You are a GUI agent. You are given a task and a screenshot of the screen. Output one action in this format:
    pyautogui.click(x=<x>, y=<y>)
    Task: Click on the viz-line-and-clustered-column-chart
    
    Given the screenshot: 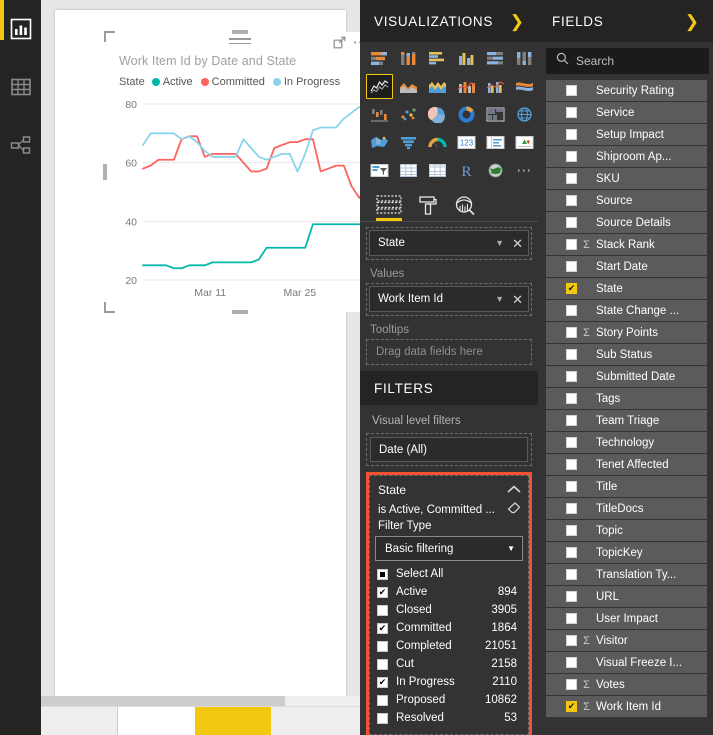 What is the action you would take?
    pyautogui.click(x=495, y=86)
    